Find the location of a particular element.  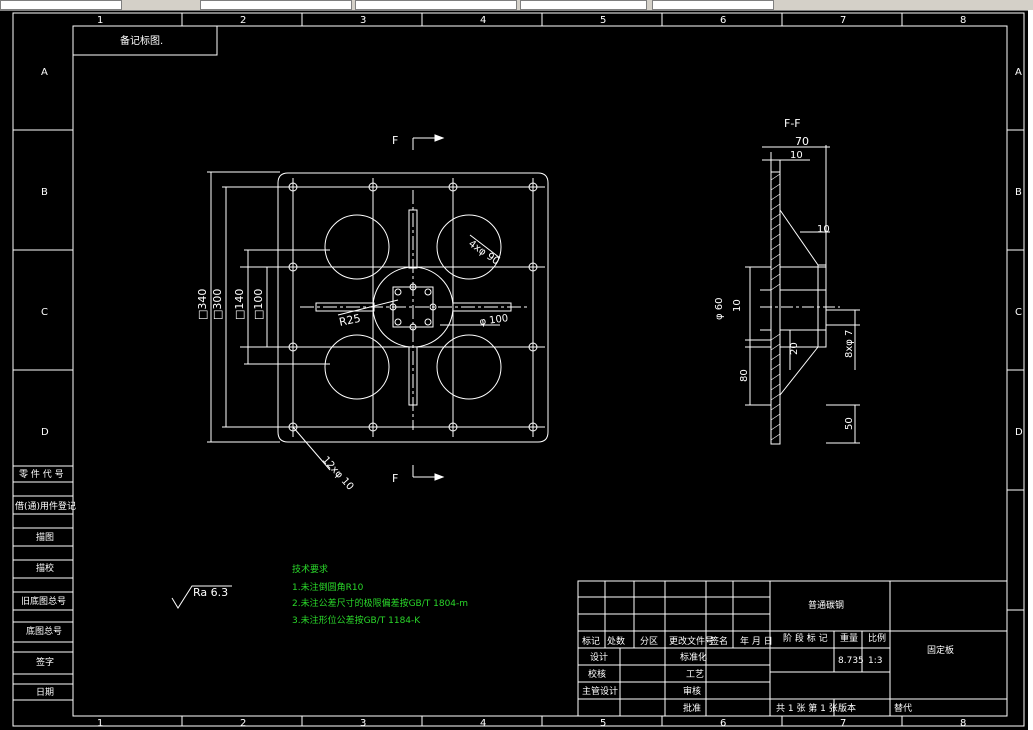

col-label-top-4: 4 is located at coordinates (483, 20).